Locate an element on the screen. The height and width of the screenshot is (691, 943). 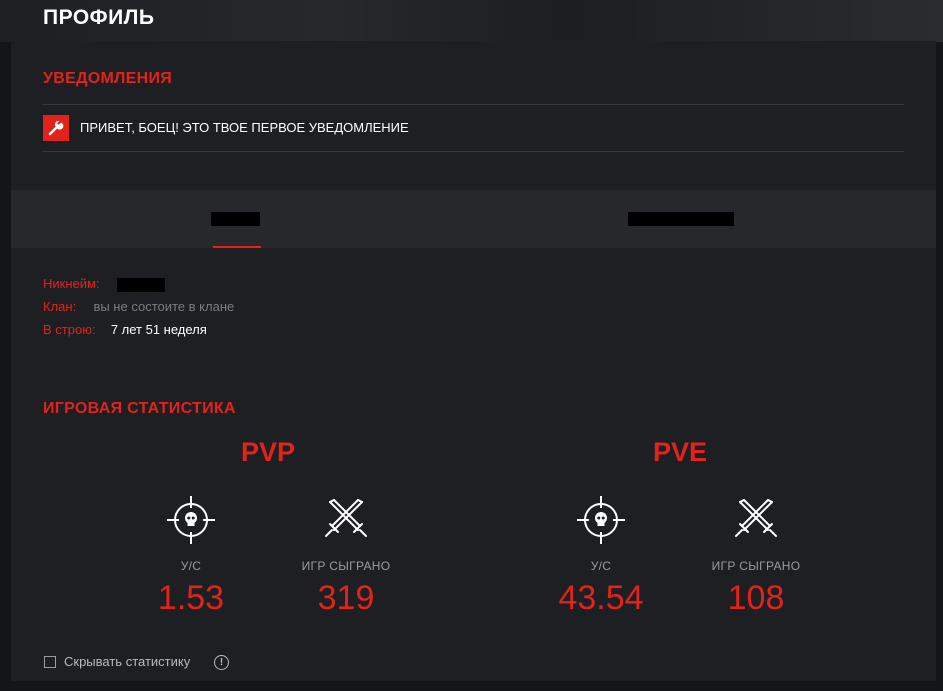
pvp-games-value: 319 is located at coordinates (346, 598).